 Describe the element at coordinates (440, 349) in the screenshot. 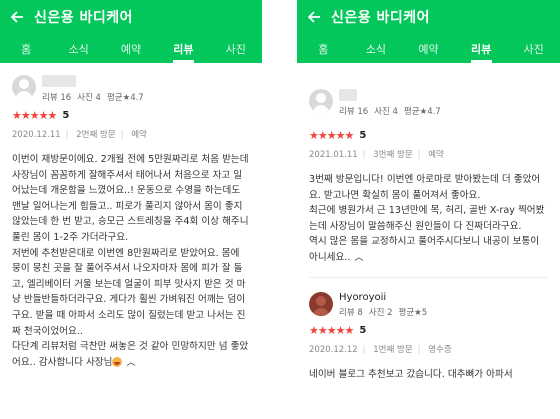

I see `verification-method: 영수증` at that location.